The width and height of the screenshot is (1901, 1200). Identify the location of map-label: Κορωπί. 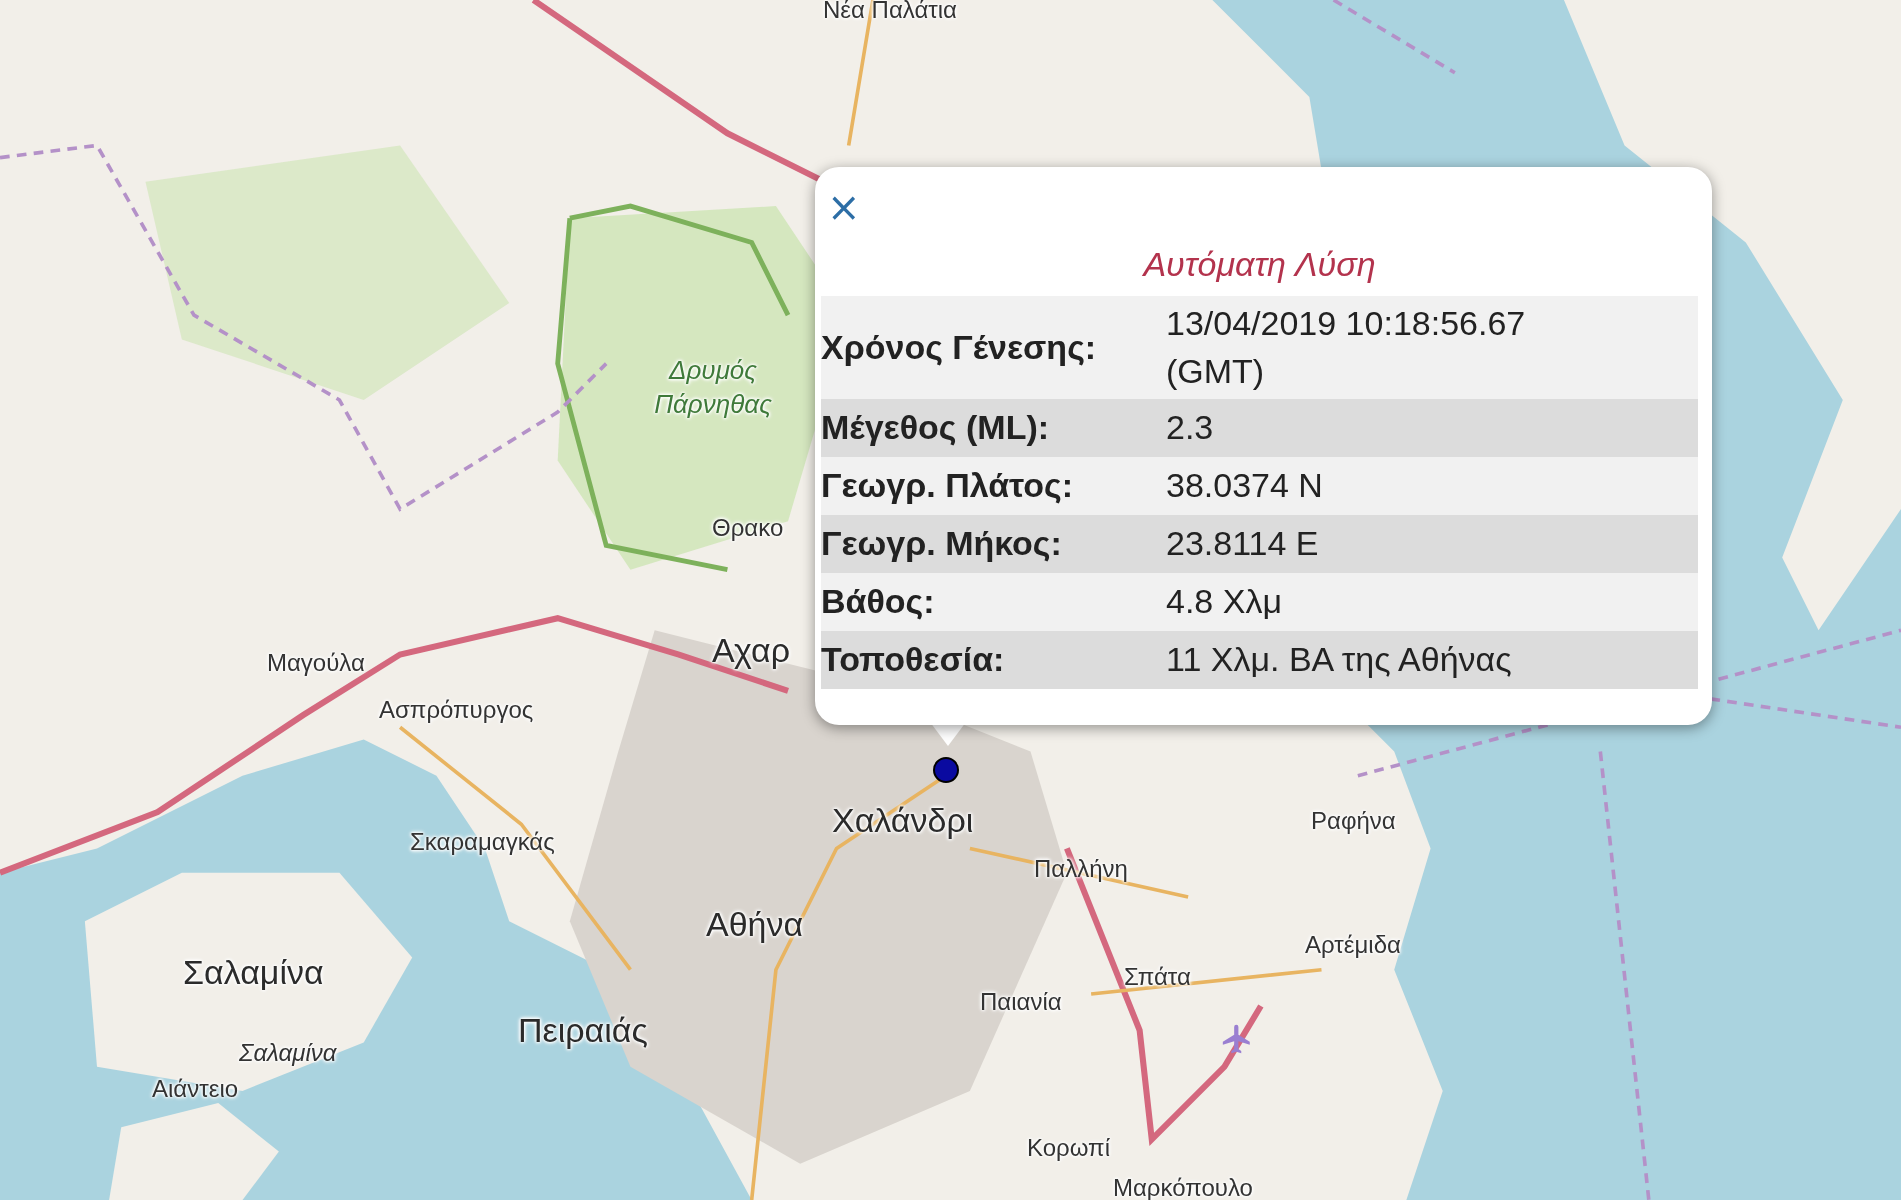
(1068, 1148).